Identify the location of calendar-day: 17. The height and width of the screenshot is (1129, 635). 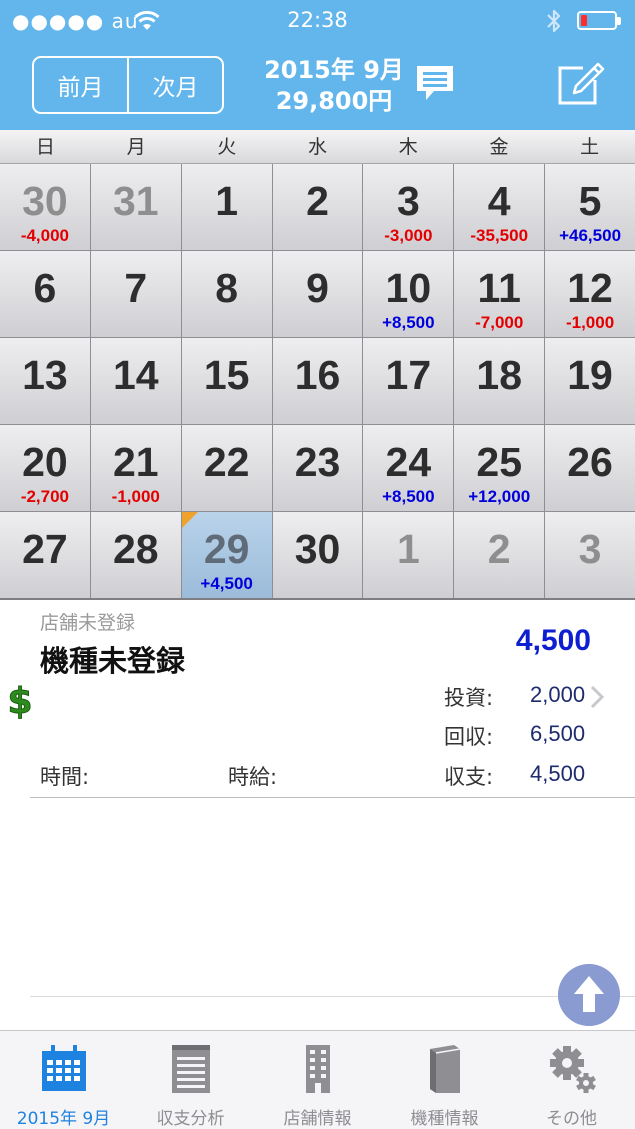
(408, 381).